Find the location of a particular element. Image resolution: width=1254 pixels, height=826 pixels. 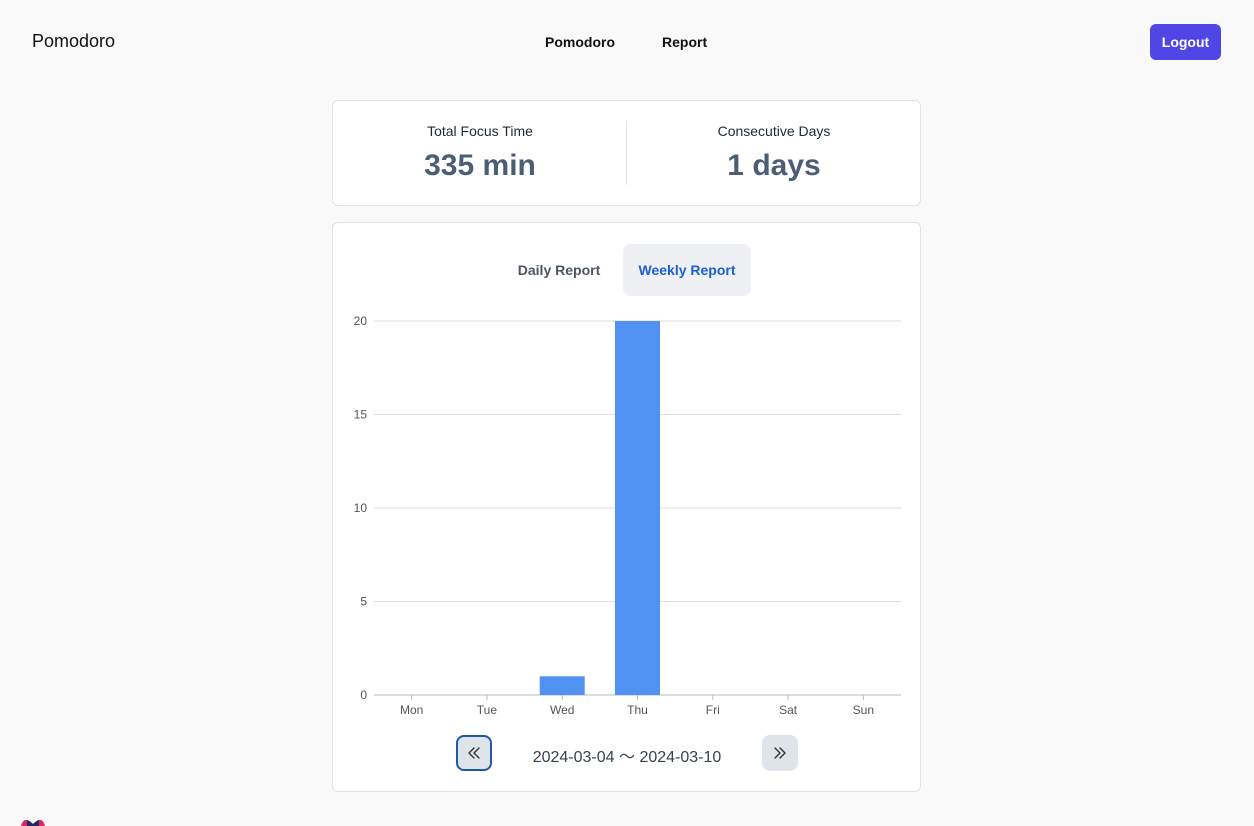

total-focus-value: 335 min is located at coordinates (480, 165).